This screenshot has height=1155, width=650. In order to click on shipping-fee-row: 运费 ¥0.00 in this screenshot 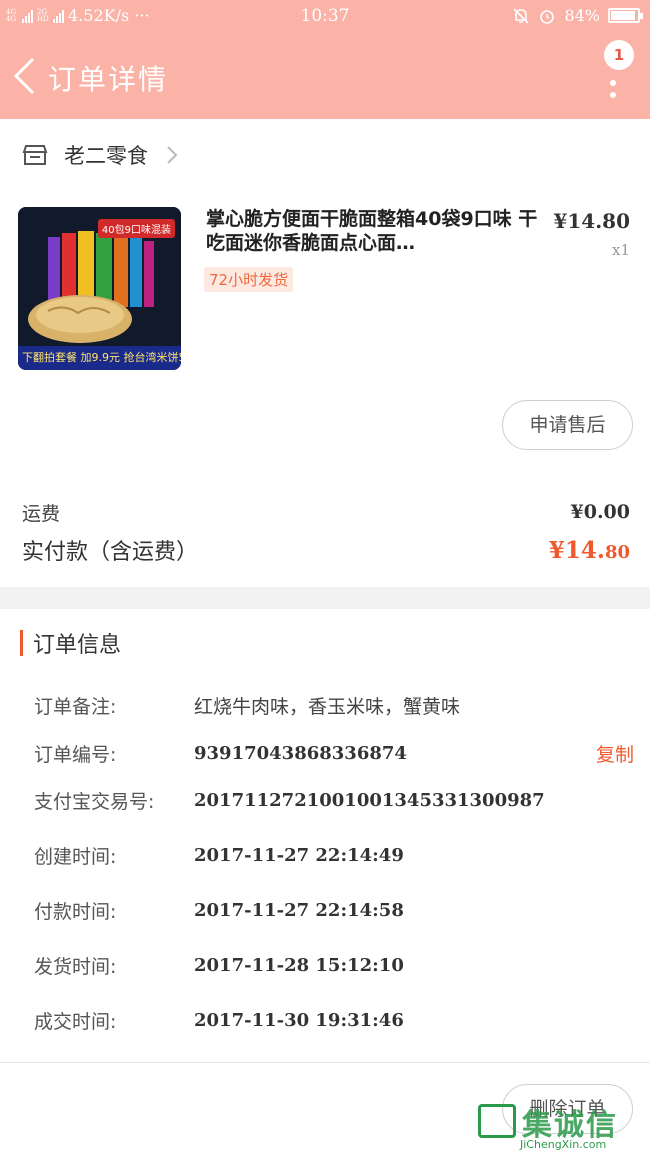, I will do `click(326, 512)`.